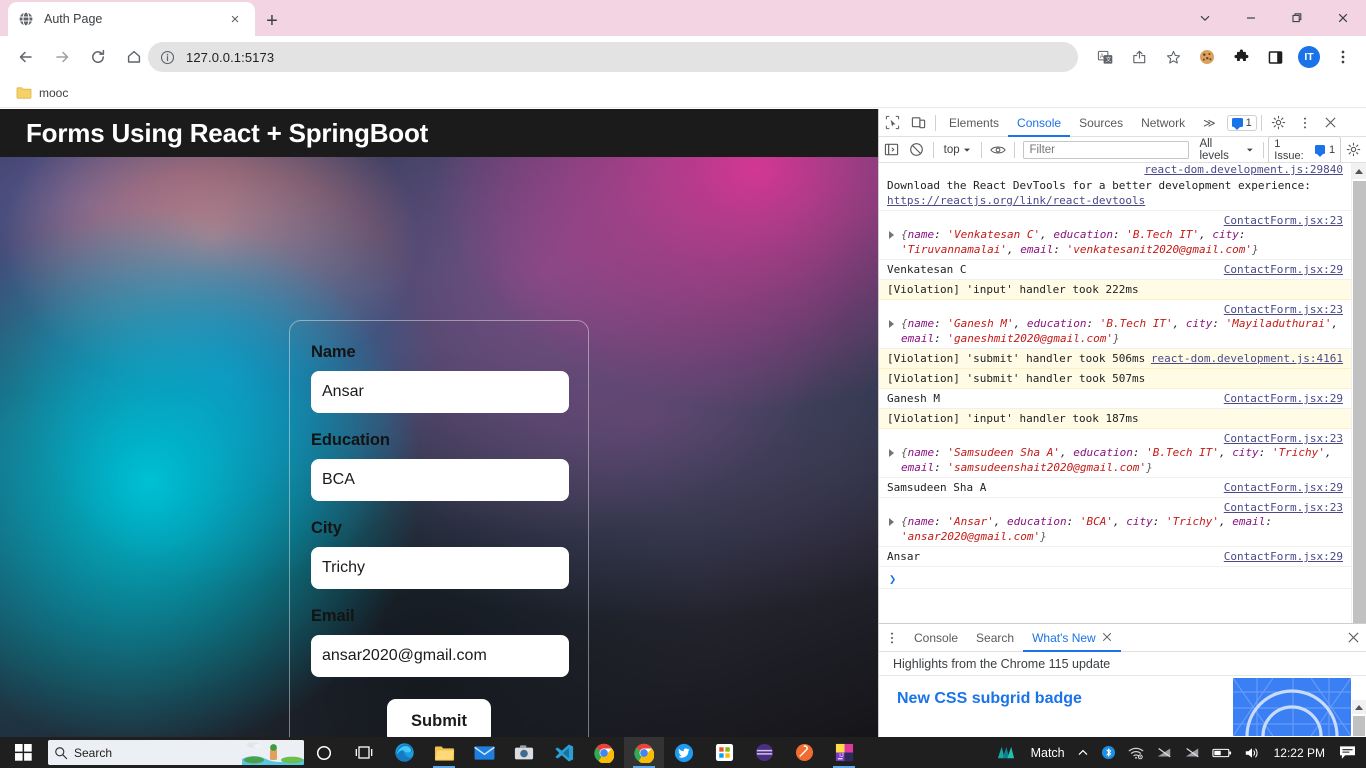 The image size is (1366, 768). What do you see at coordinates (440, 480) in the screenshot?
I see `education-input` at bounding box center [440, 480].